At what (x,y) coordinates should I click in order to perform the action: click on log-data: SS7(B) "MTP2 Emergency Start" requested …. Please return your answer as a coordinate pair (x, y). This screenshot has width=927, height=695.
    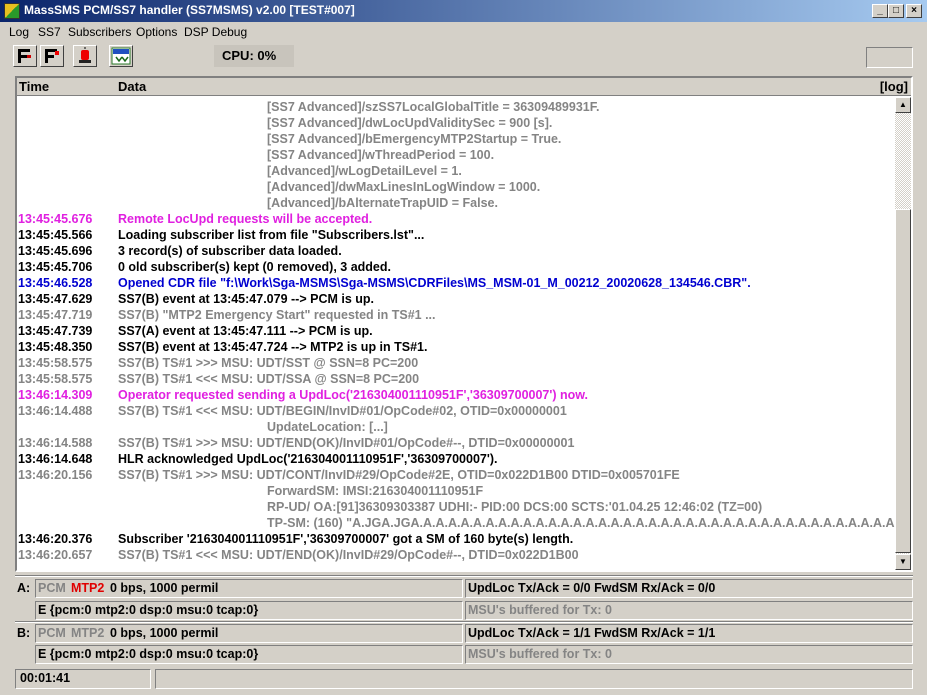
    Looking at the image, I should click on (277, 315).